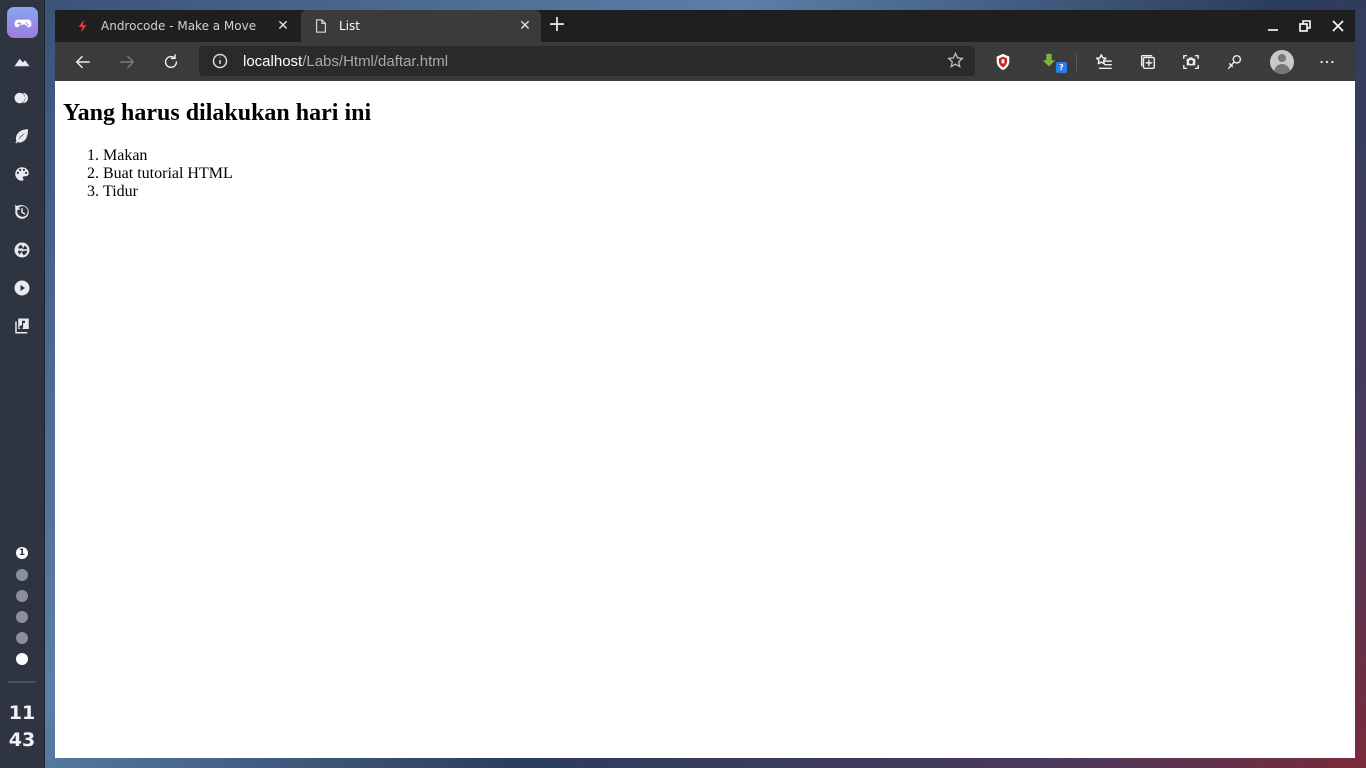  What do you see at coordinates (22, 22) in the screenshot?
I see `games-launcher-icon` at bounding box center [22, 22].